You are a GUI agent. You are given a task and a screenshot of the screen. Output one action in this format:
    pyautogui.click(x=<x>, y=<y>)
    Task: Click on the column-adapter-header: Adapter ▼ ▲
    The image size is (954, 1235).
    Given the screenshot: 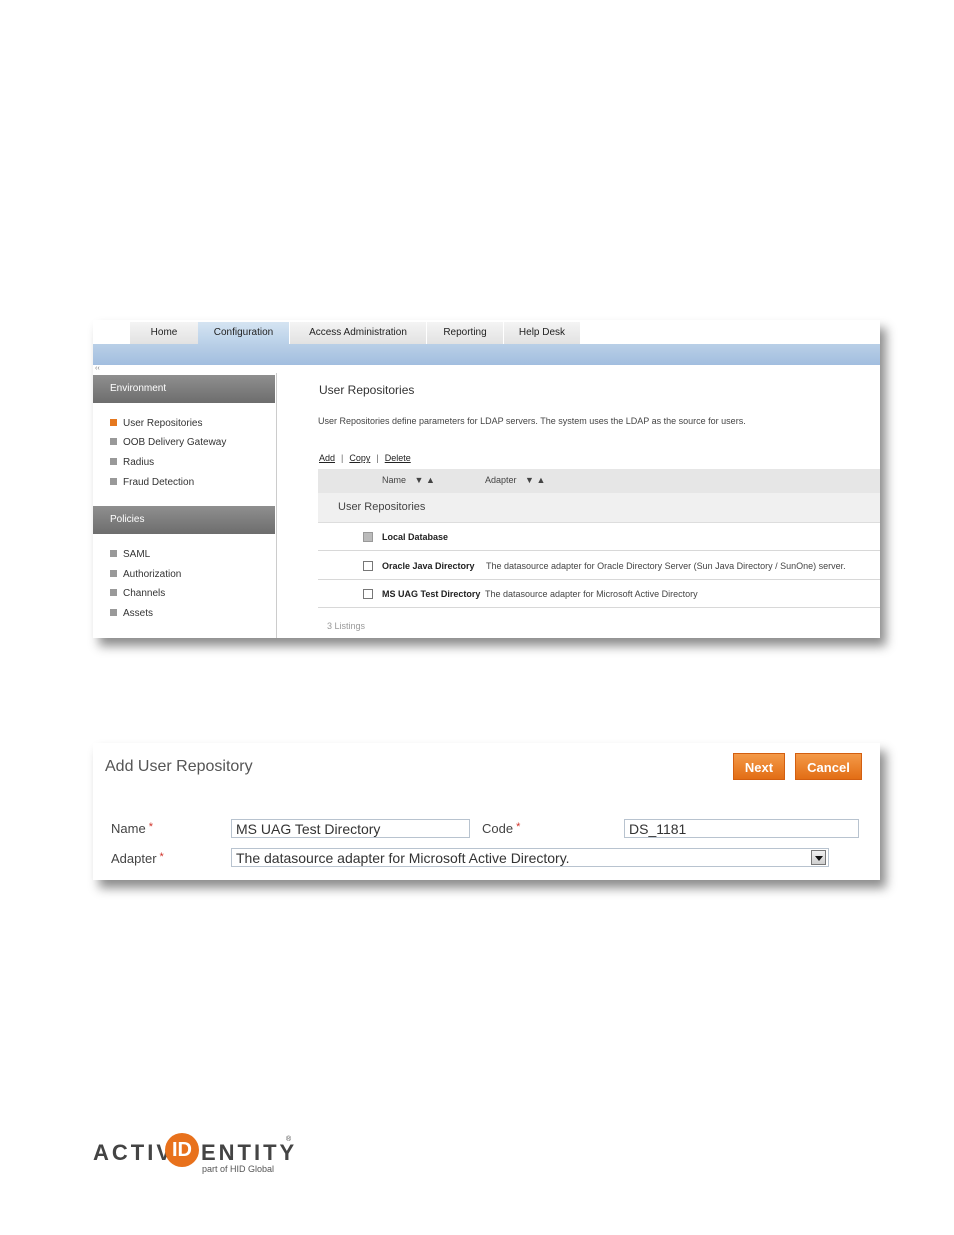 What is the action you would take?
    pyautogui.click(x=515, y=480)
    